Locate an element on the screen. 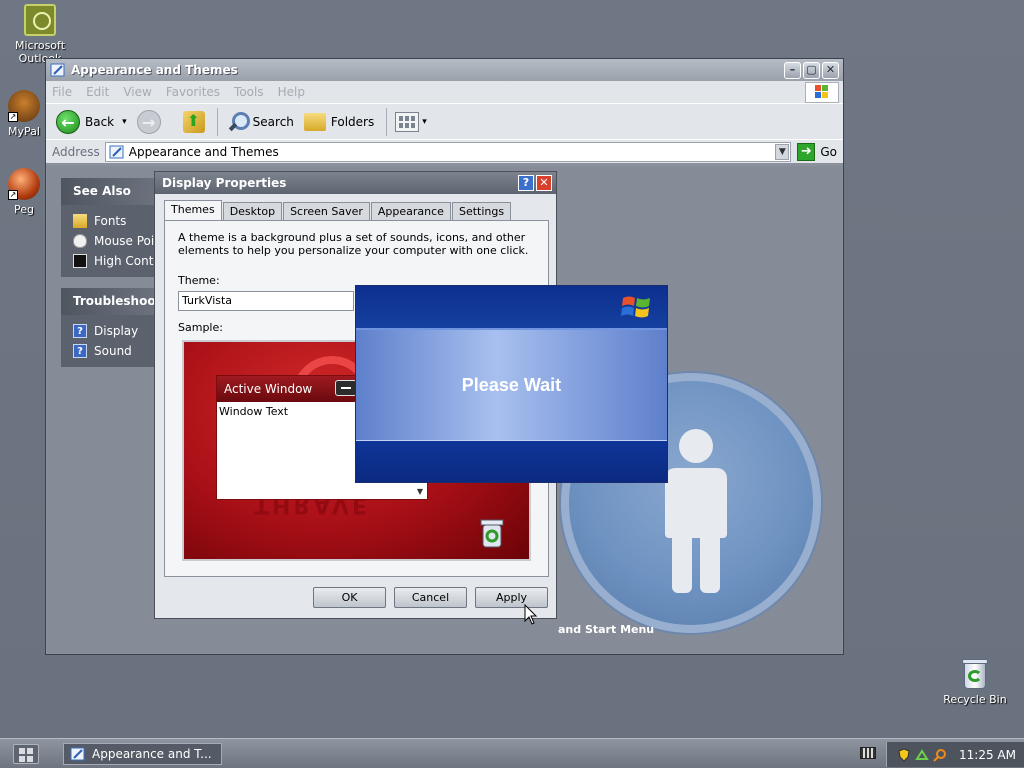  go-button: ➜ Go is located at coordinates (817, 151).